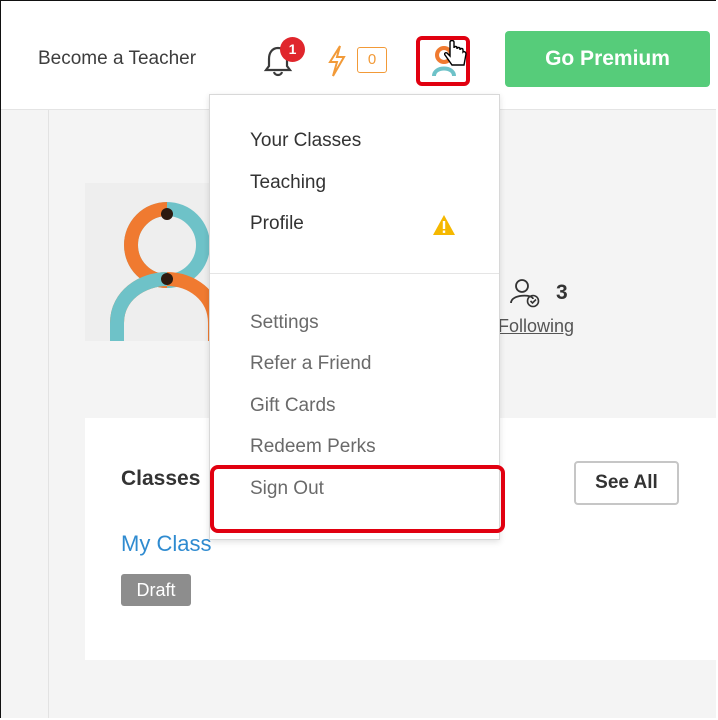 Image resolution: width=718 pixels, height=720 pixels. What do you see at coordinates (536, 326) in the screenshot?
I see `following-link: Following` at bounding box center [536, 326].